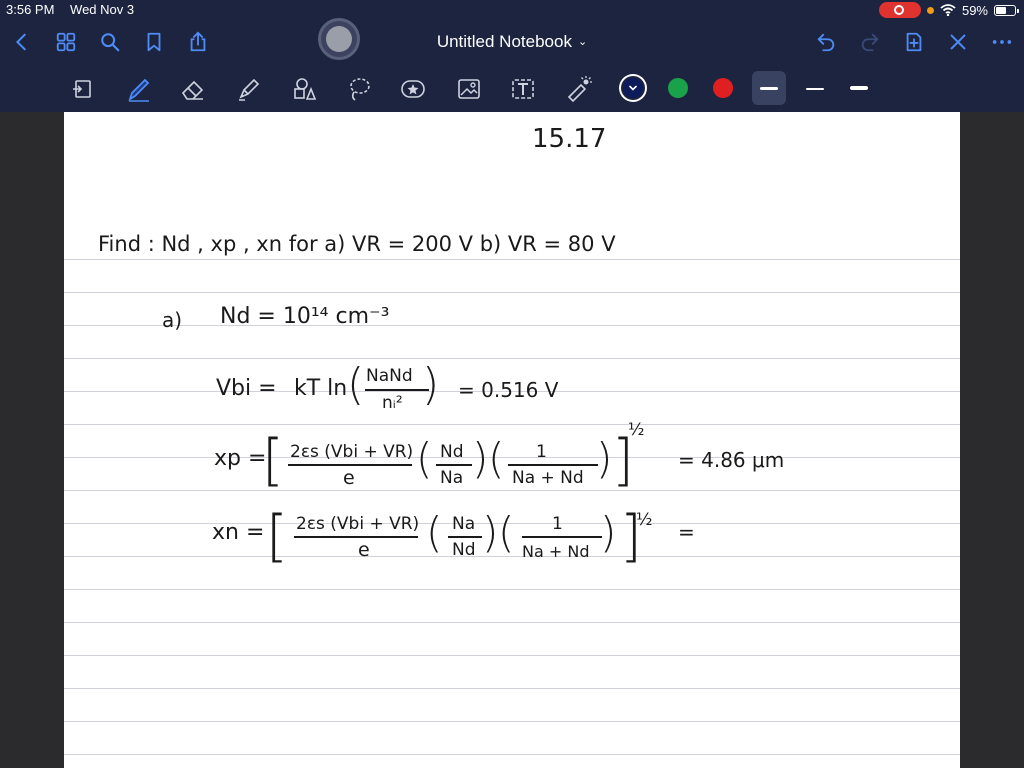  Describe the element at coordinates (723, 88) in the screenshot. I see `color-swatch-red` at that location.